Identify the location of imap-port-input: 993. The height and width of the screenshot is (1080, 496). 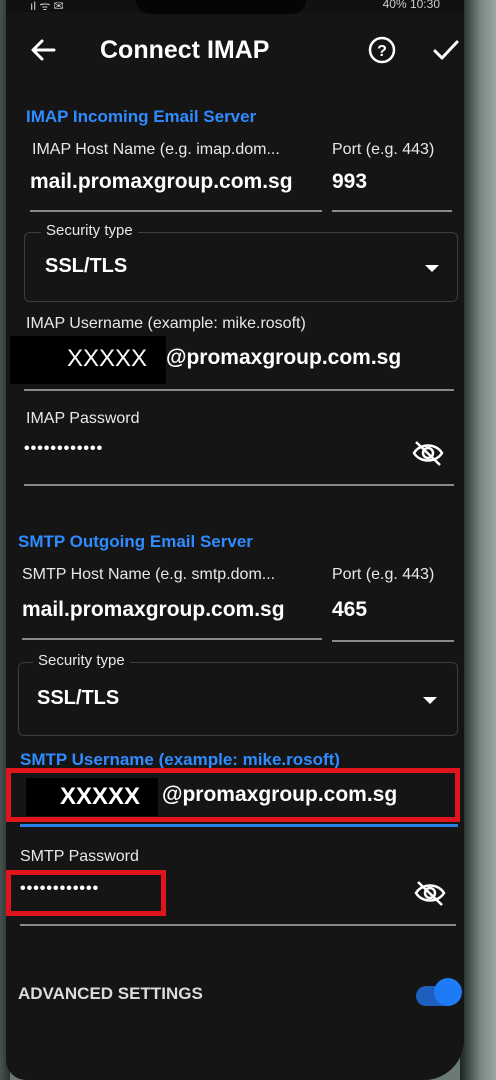
(349, 182).